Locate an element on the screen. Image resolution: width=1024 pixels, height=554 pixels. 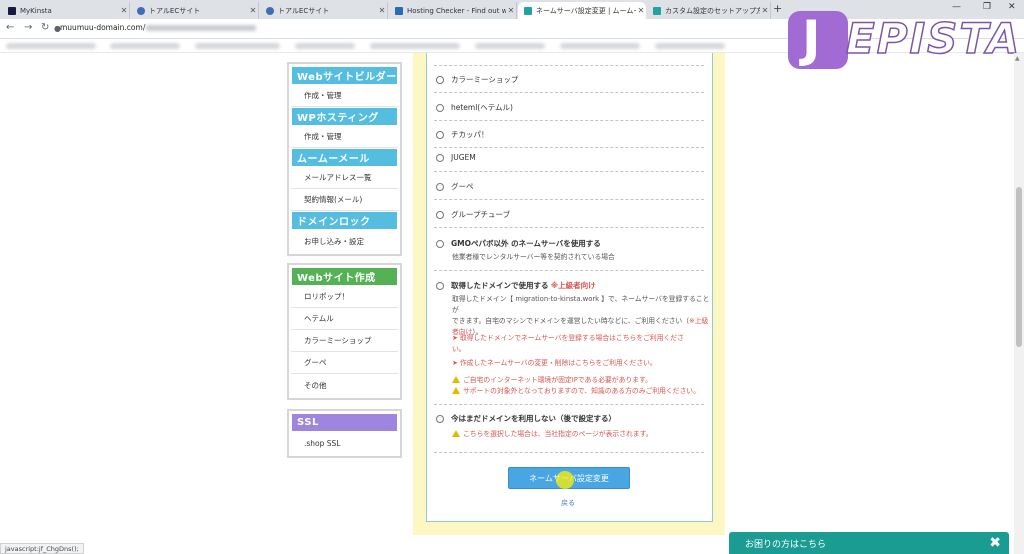
warning-use-later: こちらを選択した場合は、当社指定のページが表示されます。 is located at coordinates (552, 434).